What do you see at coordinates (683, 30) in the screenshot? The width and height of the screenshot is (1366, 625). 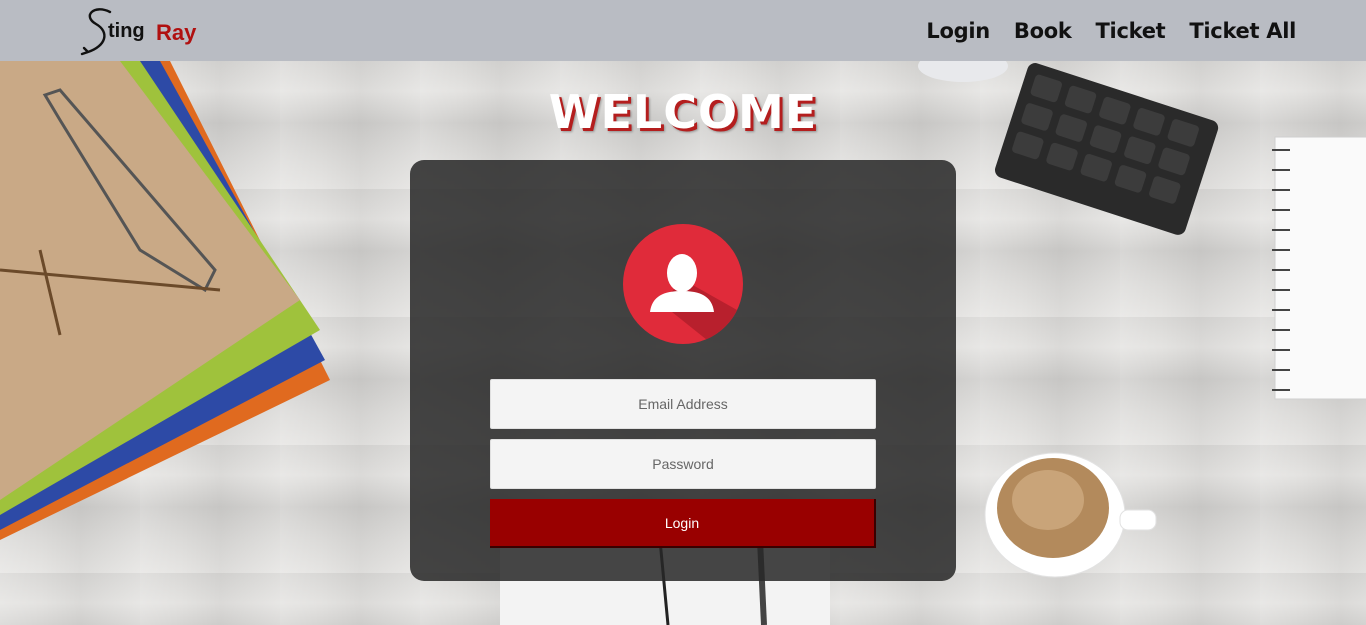 I see `top-navbar: ting Ray Login Book Ticket Ticket All` at bounding box center [683, 30].